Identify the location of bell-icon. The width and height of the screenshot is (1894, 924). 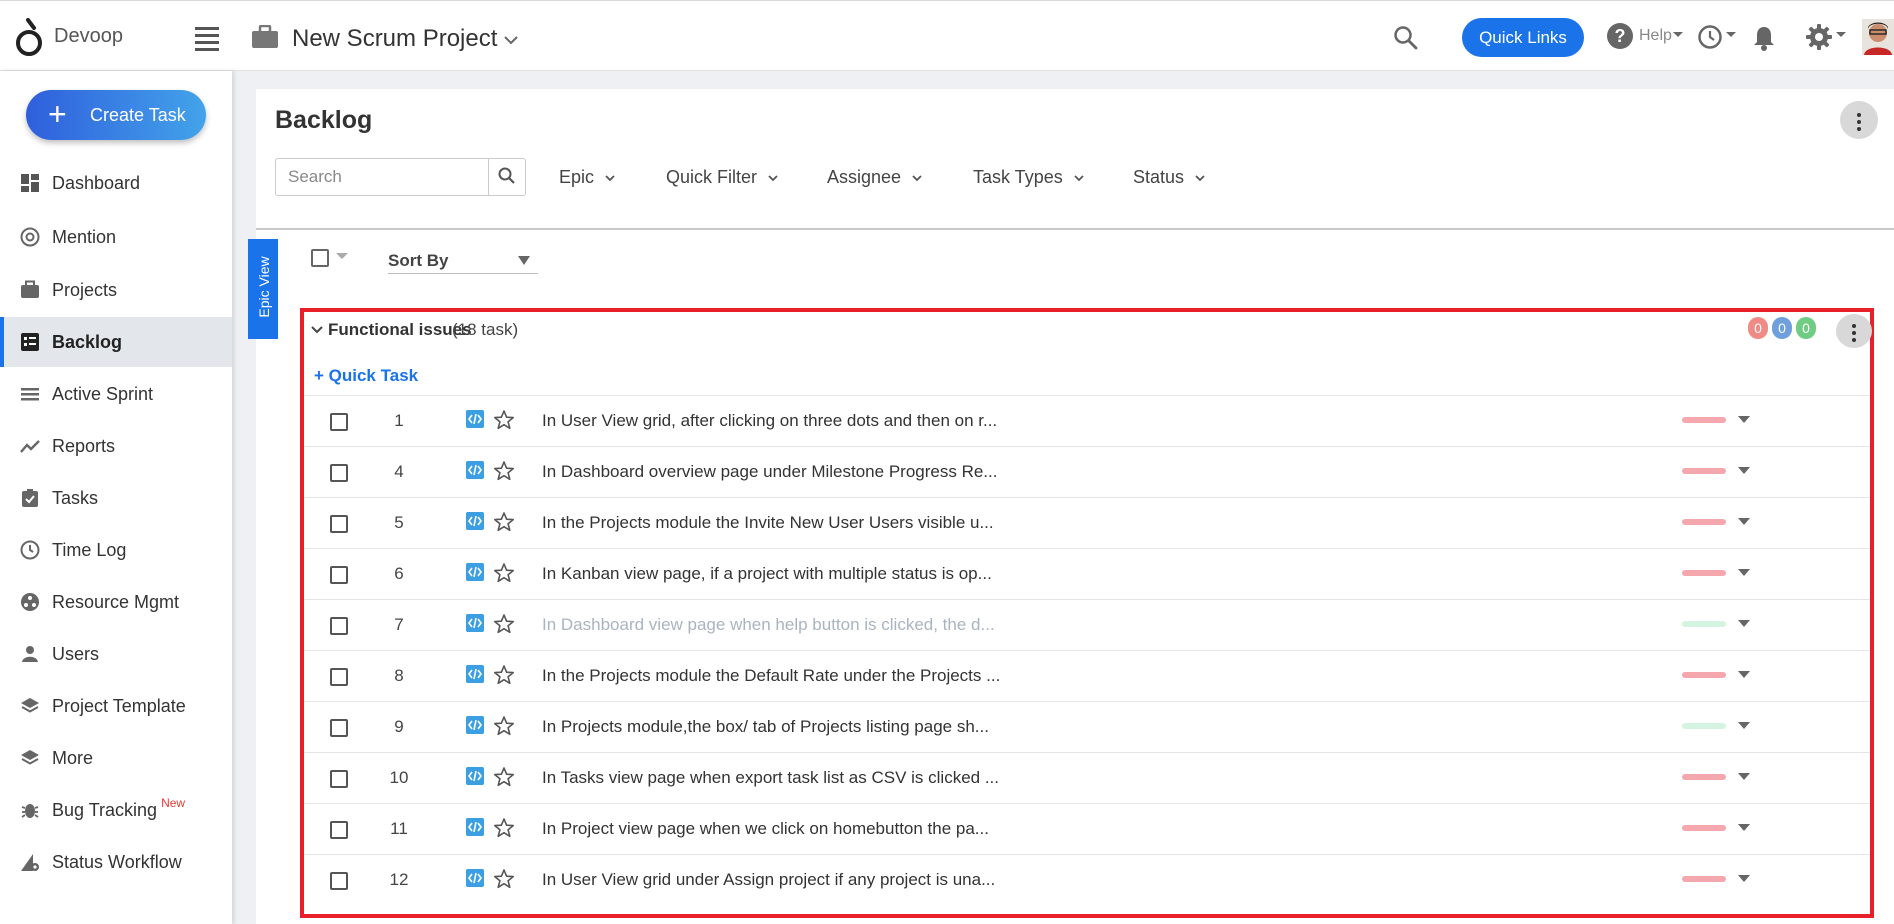
(1764, 38).